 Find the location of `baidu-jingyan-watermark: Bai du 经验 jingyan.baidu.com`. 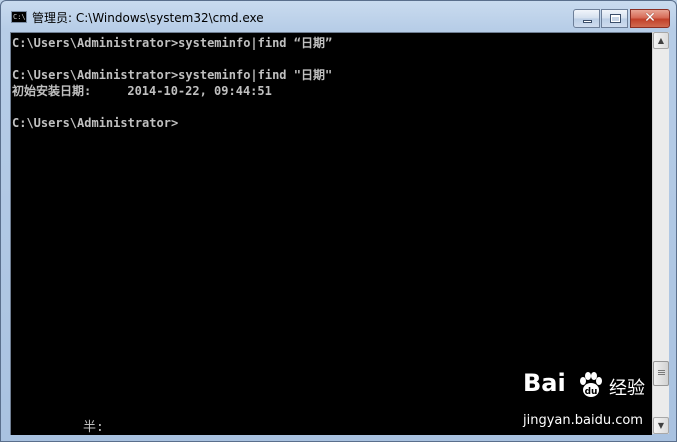

baidu-jingyan-watermark: Bai du 经验 jingyan.baidu.com is located at coordinates (584, 399).